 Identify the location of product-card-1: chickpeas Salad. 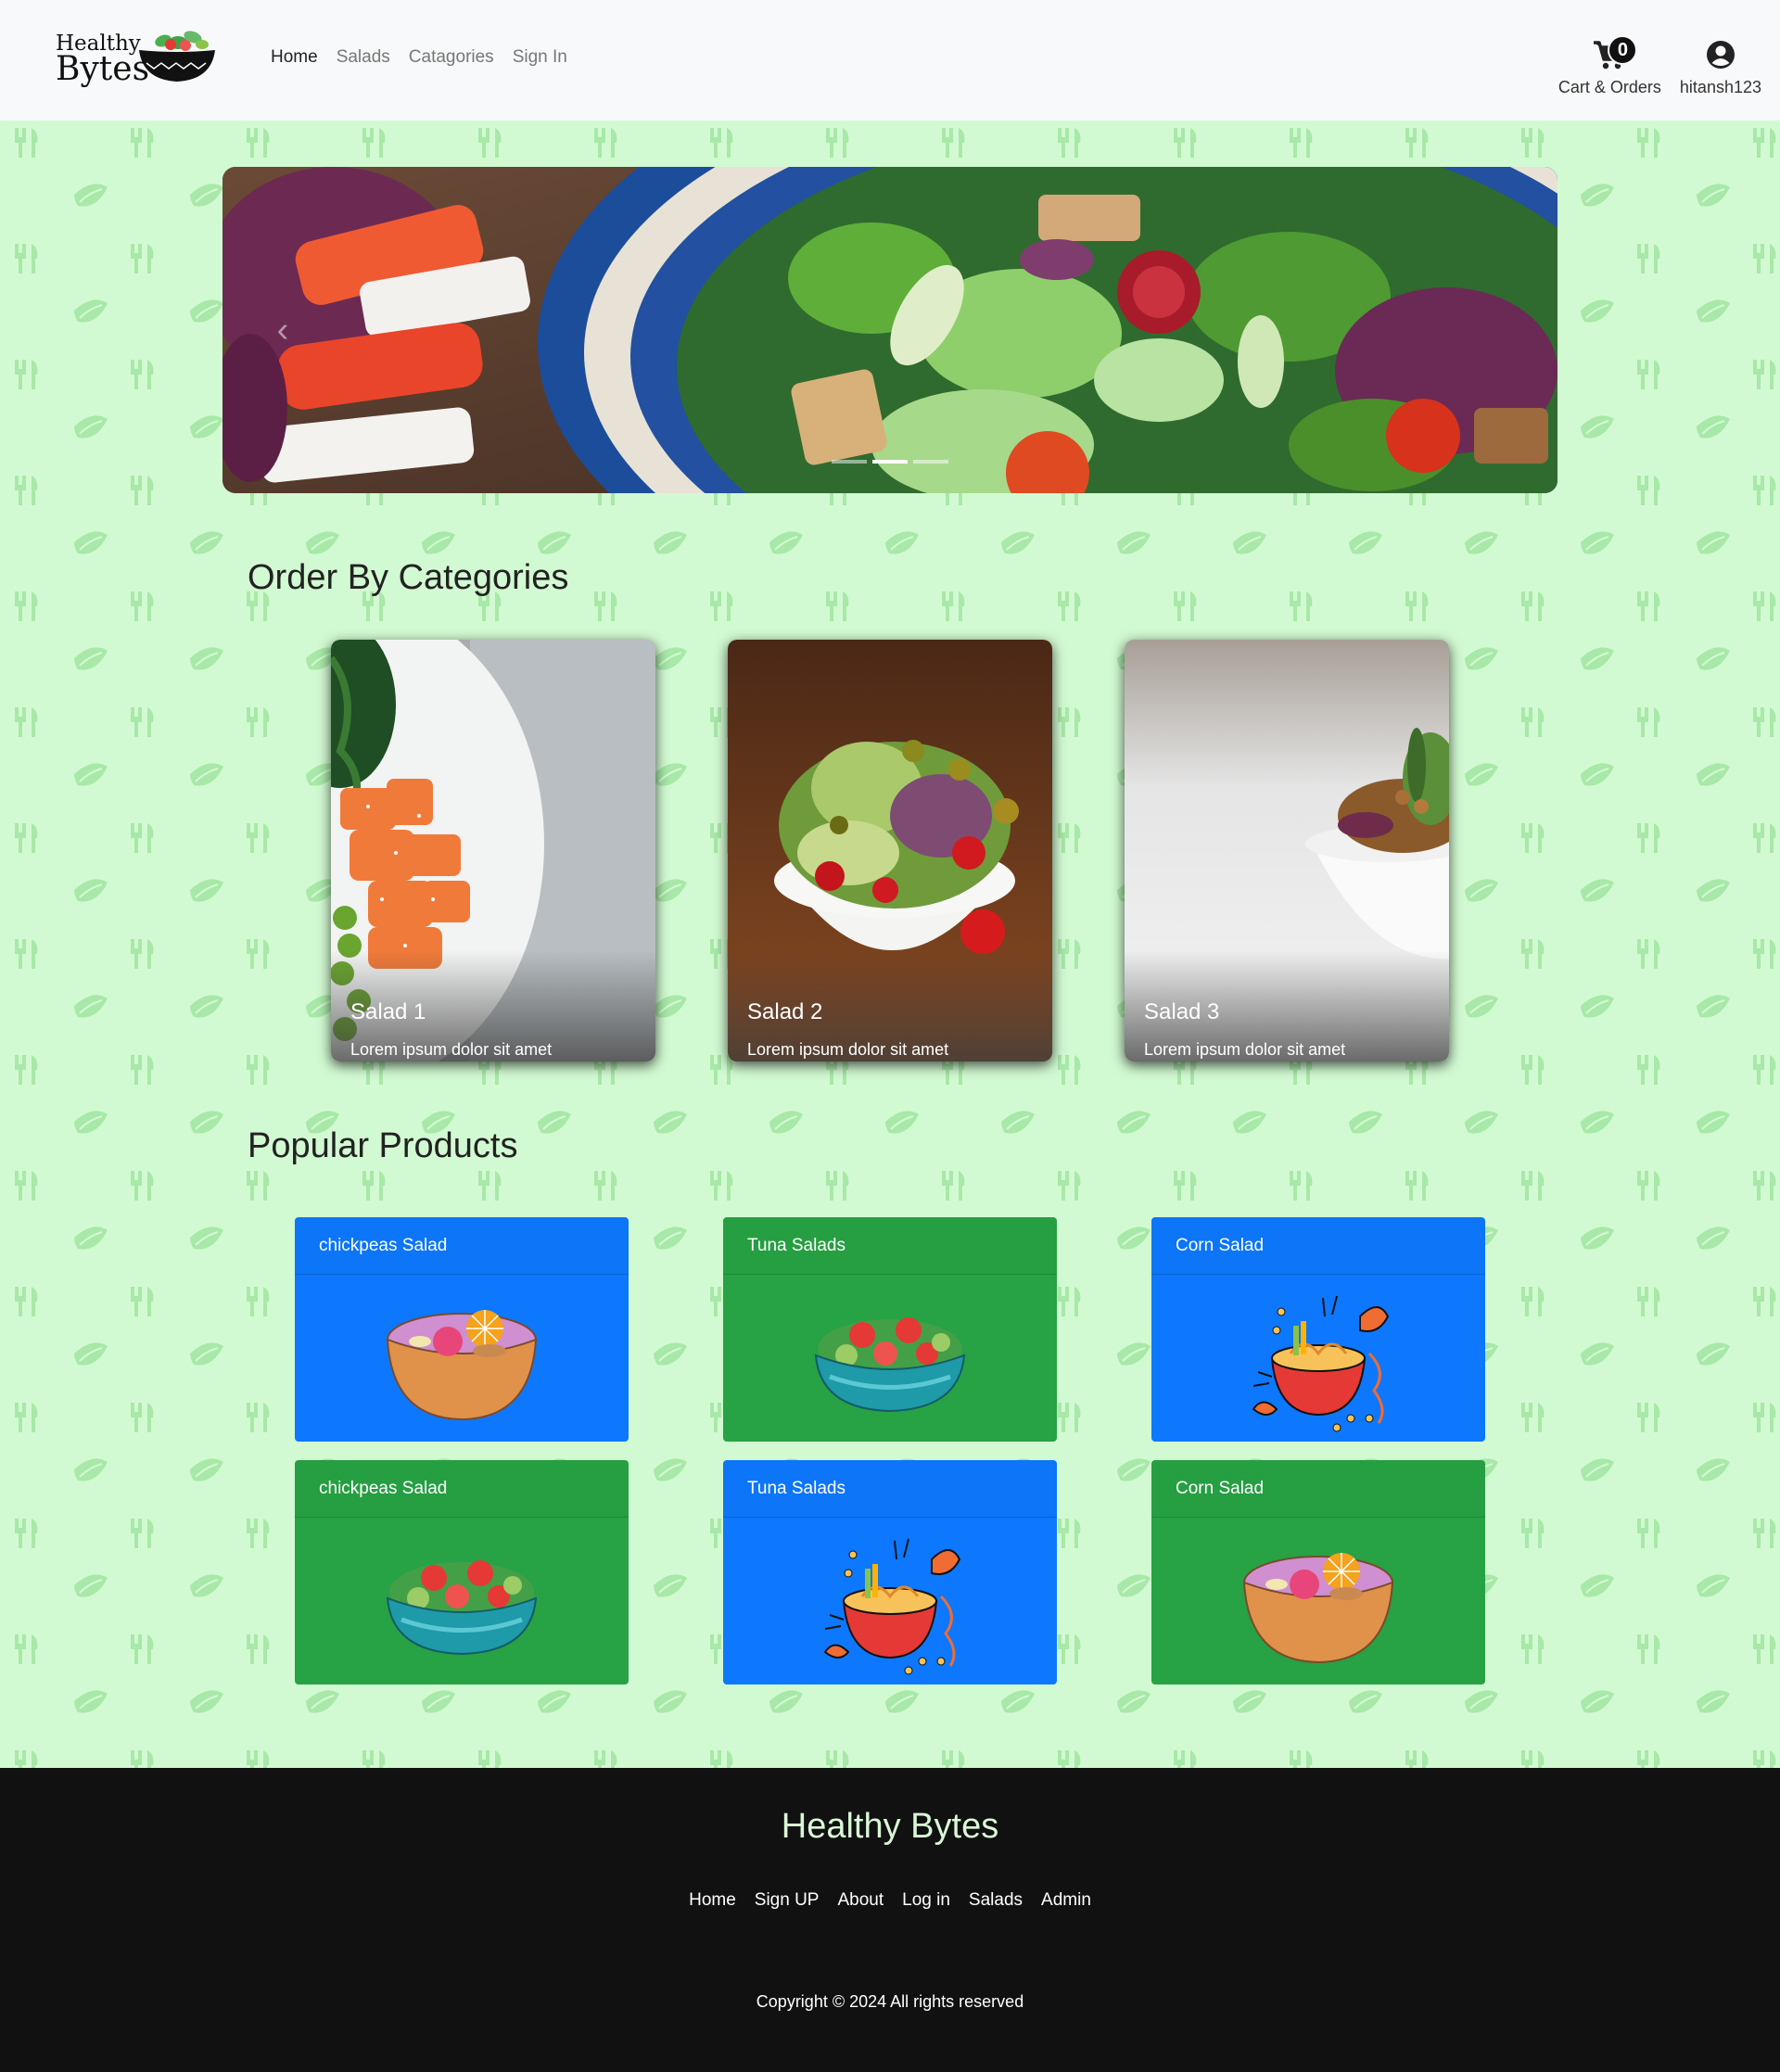
(462, 1330).